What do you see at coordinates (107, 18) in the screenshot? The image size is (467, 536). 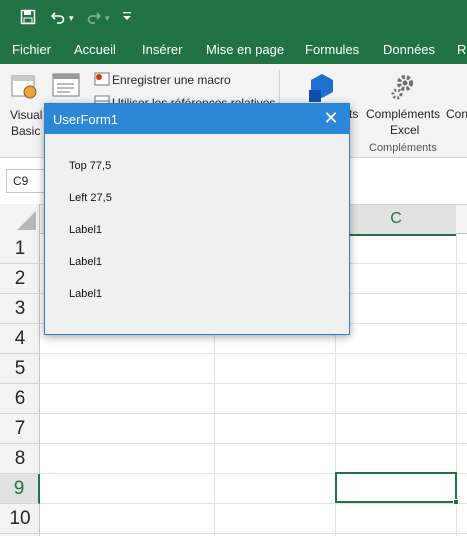 I see `redo-dropdown-icon: ▾` at bounding box center [107, 18].